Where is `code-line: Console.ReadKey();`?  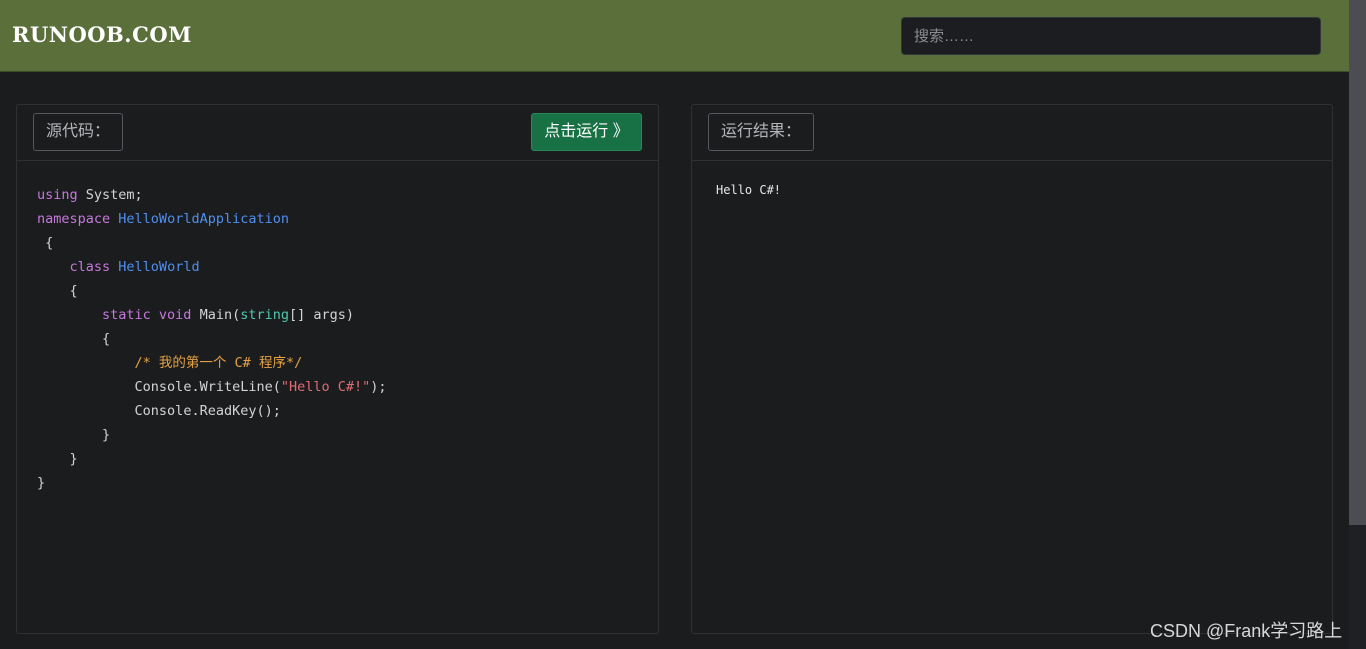
code-line: Console.ReadKey(); is located at coordinates (207, 411).